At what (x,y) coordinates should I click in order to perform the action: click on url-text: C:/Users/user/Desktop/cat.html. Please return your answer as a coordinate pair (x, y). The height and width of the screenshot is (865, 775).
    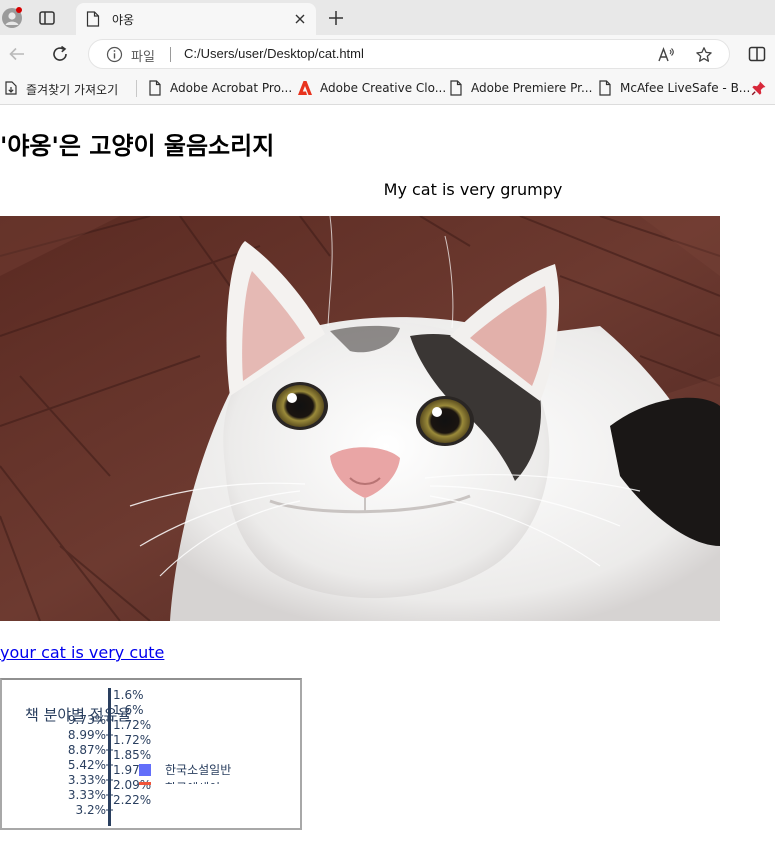
    Looking at the image, I should click on (274, 53).